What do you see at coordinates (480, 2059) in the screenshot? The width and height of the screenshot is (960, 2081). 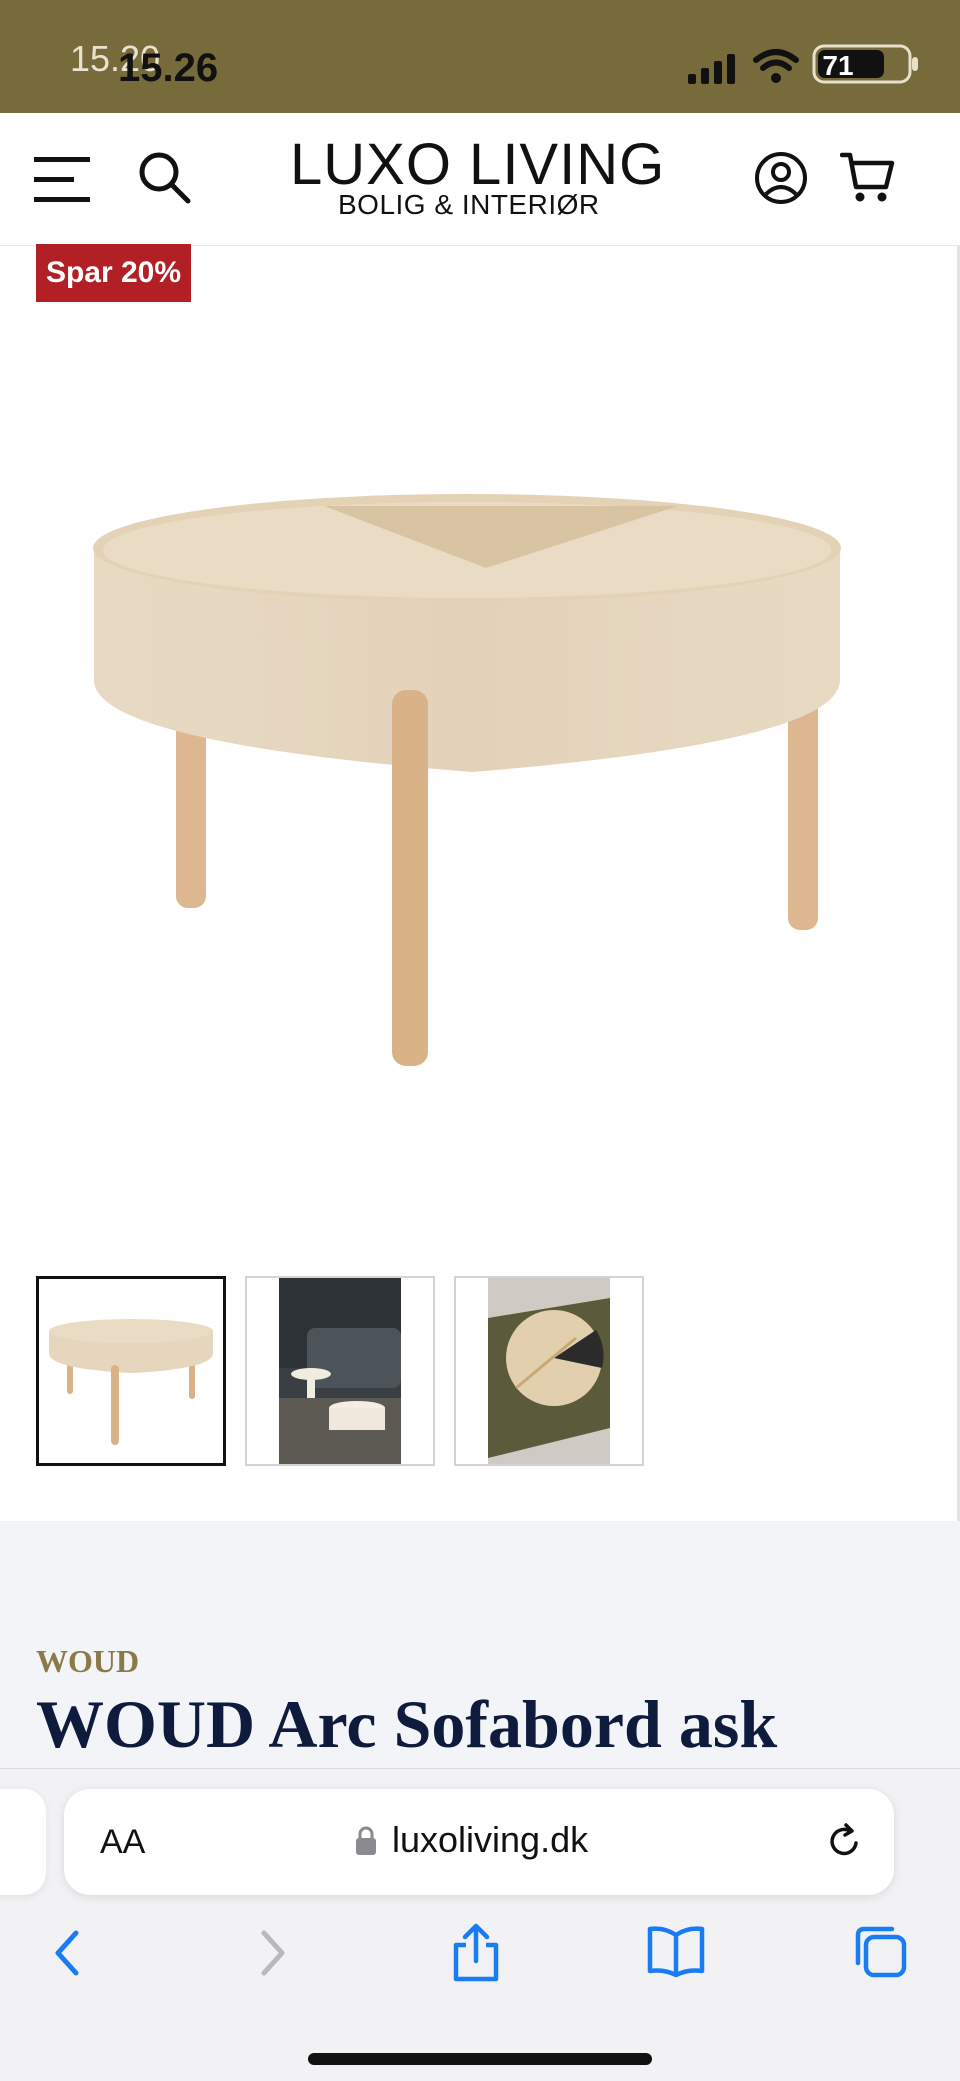 I see `home-indicator` at bounding box center [480, 2059].